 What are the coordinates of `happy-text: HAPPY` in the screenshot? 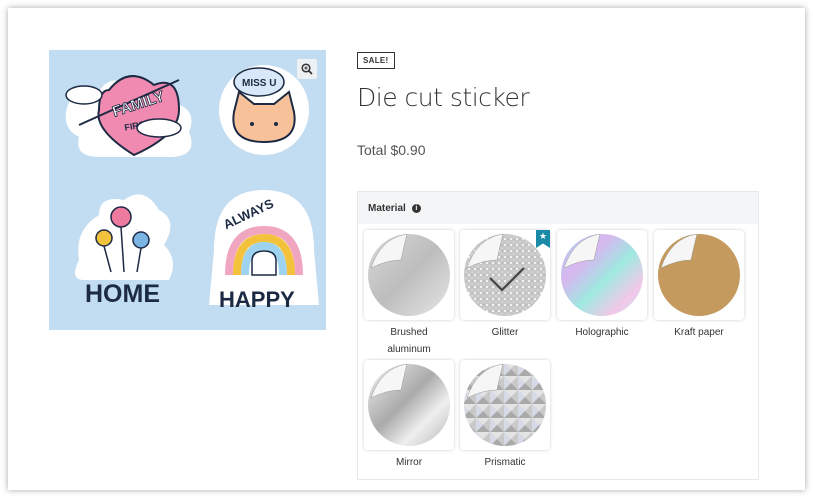 It's located at (257, 299).